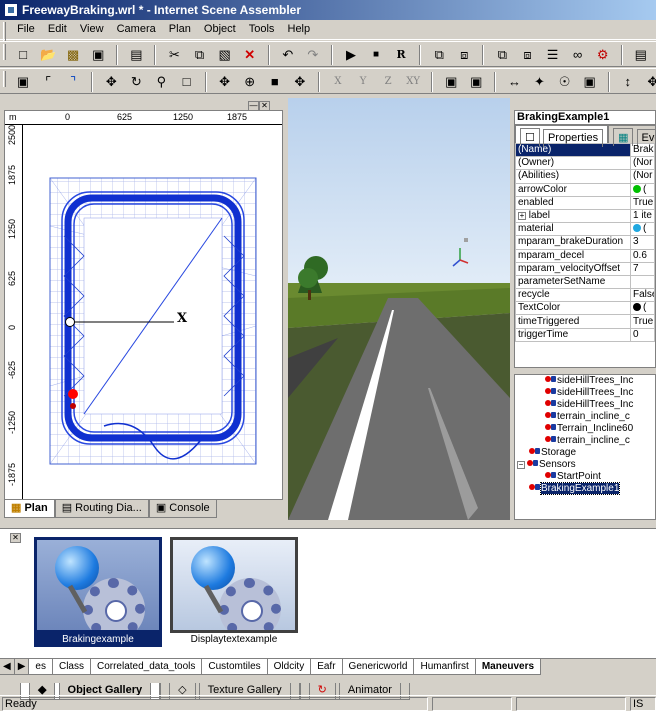  What do you see at coordinates (628, 82) in the screenshot?
I see `height-icon: ↕` at bounding box center [628, 82].